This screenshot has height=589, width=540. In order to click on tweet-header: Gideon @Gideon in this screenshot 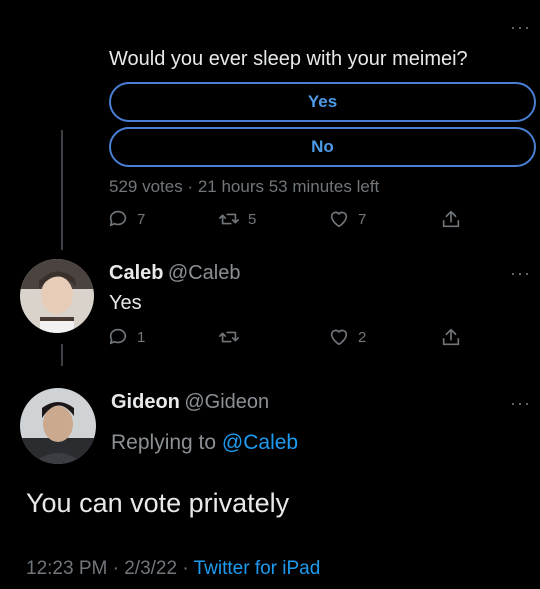, I will do `click(190, 402)`.